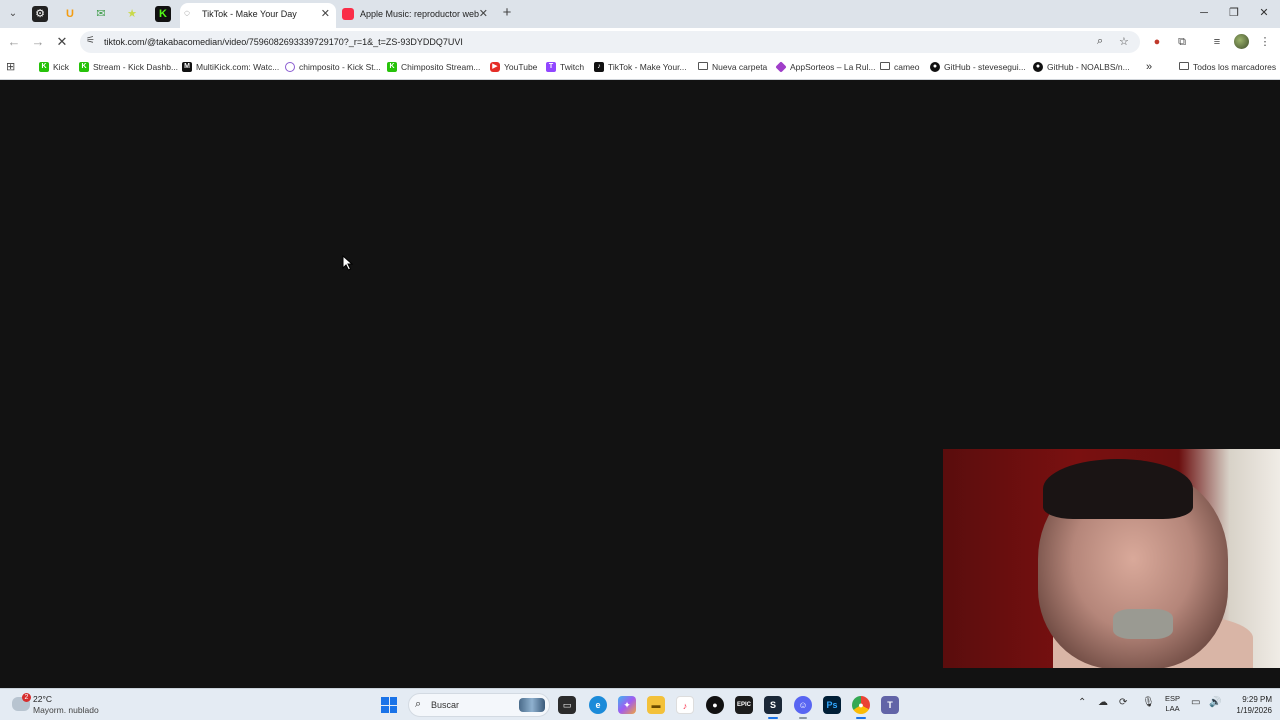  I want to click on multikick-icon: M, so click(187, 67).